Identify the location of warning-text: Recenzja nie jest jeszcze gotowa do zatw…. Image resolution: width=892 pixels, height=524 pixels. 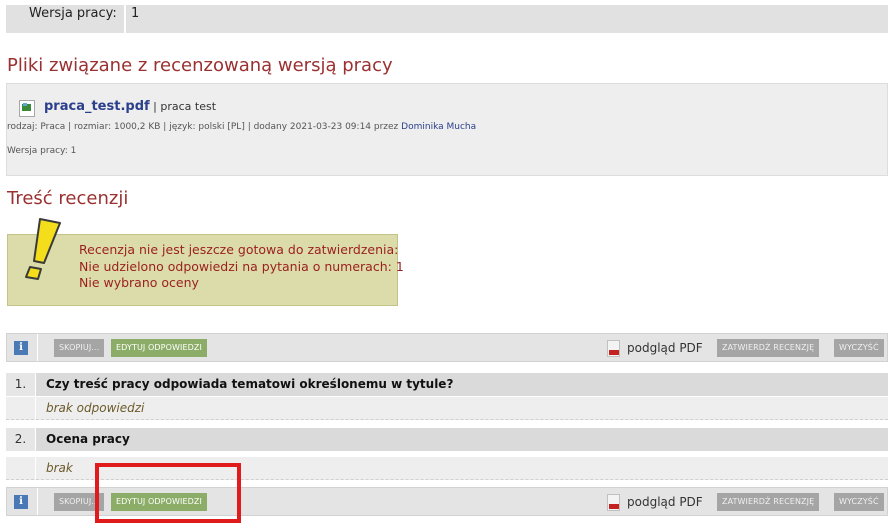
(241, 267).